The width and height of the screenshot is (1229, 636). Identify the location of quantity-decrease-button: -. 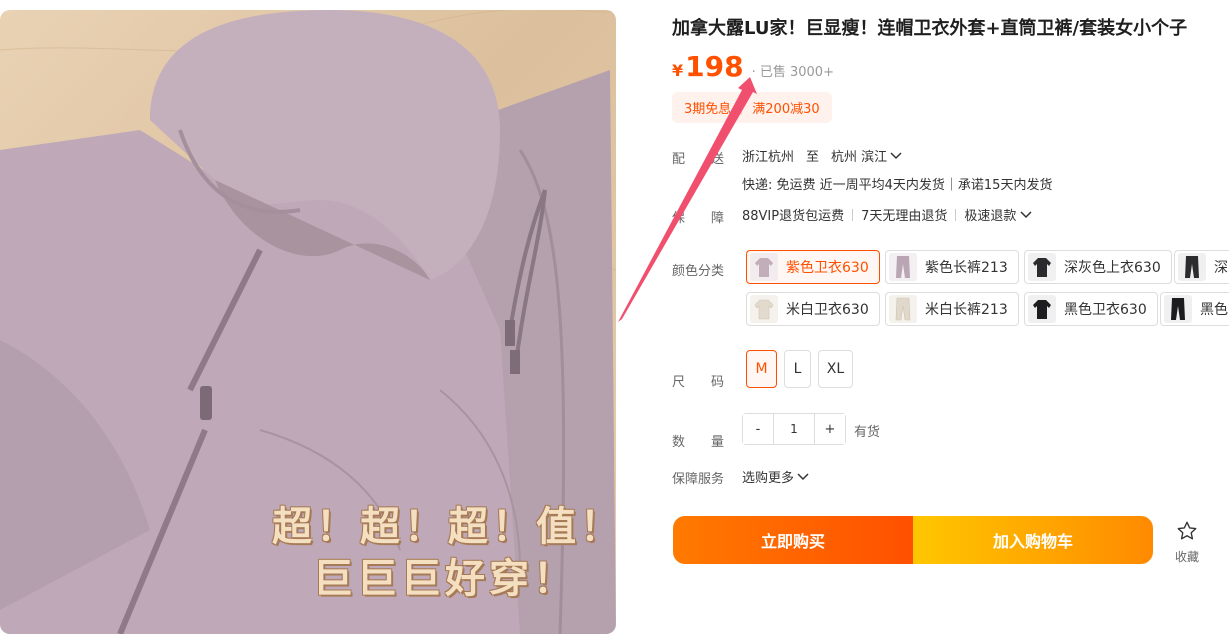
(758, 429).